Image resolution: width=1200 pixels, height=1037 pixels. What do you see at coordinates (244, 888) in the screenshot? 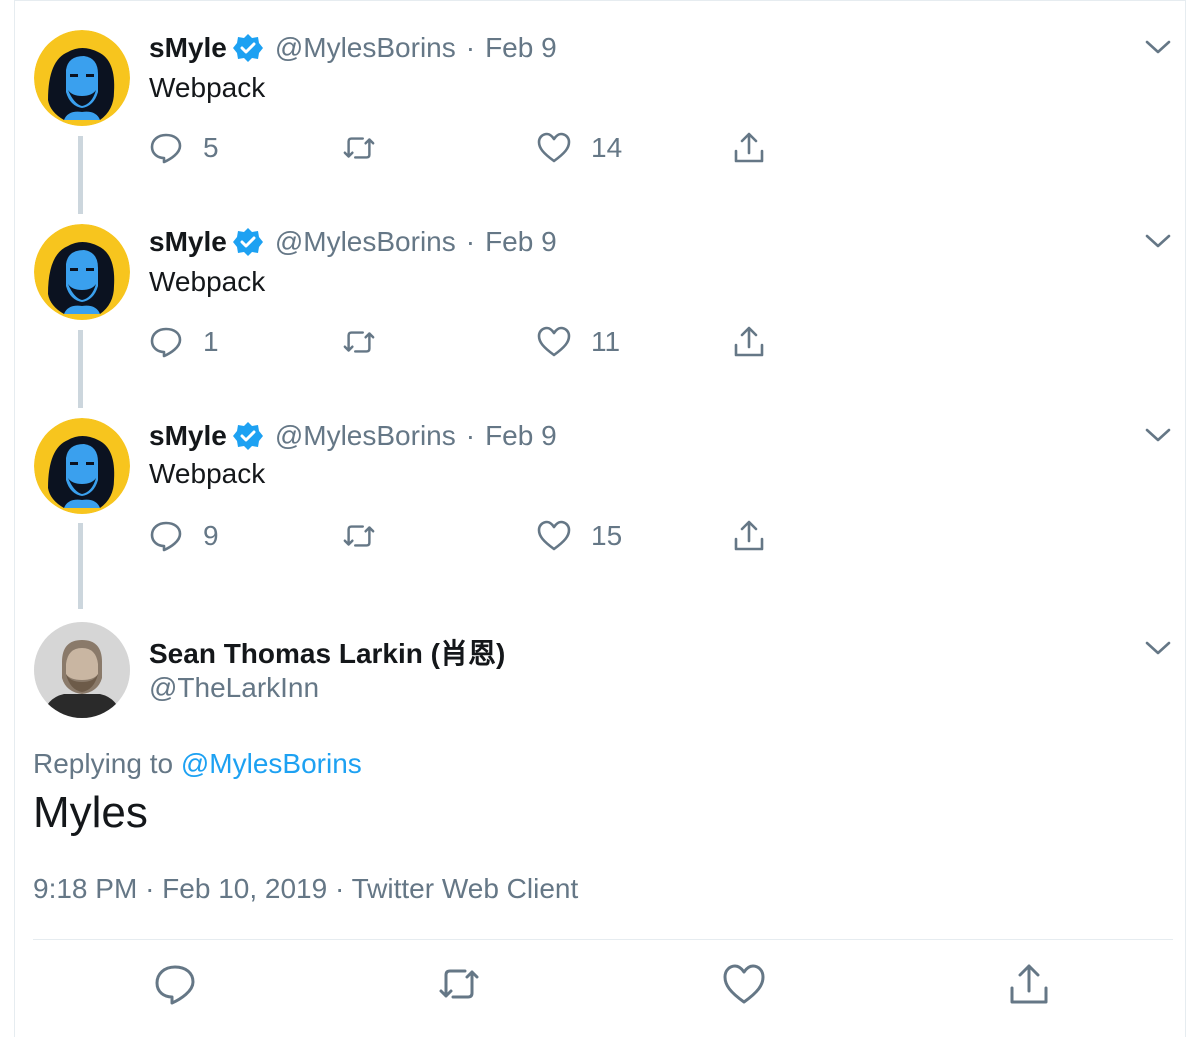
I see `tweet-date: Feb 10, 2019` at bounding box center [244, 888].